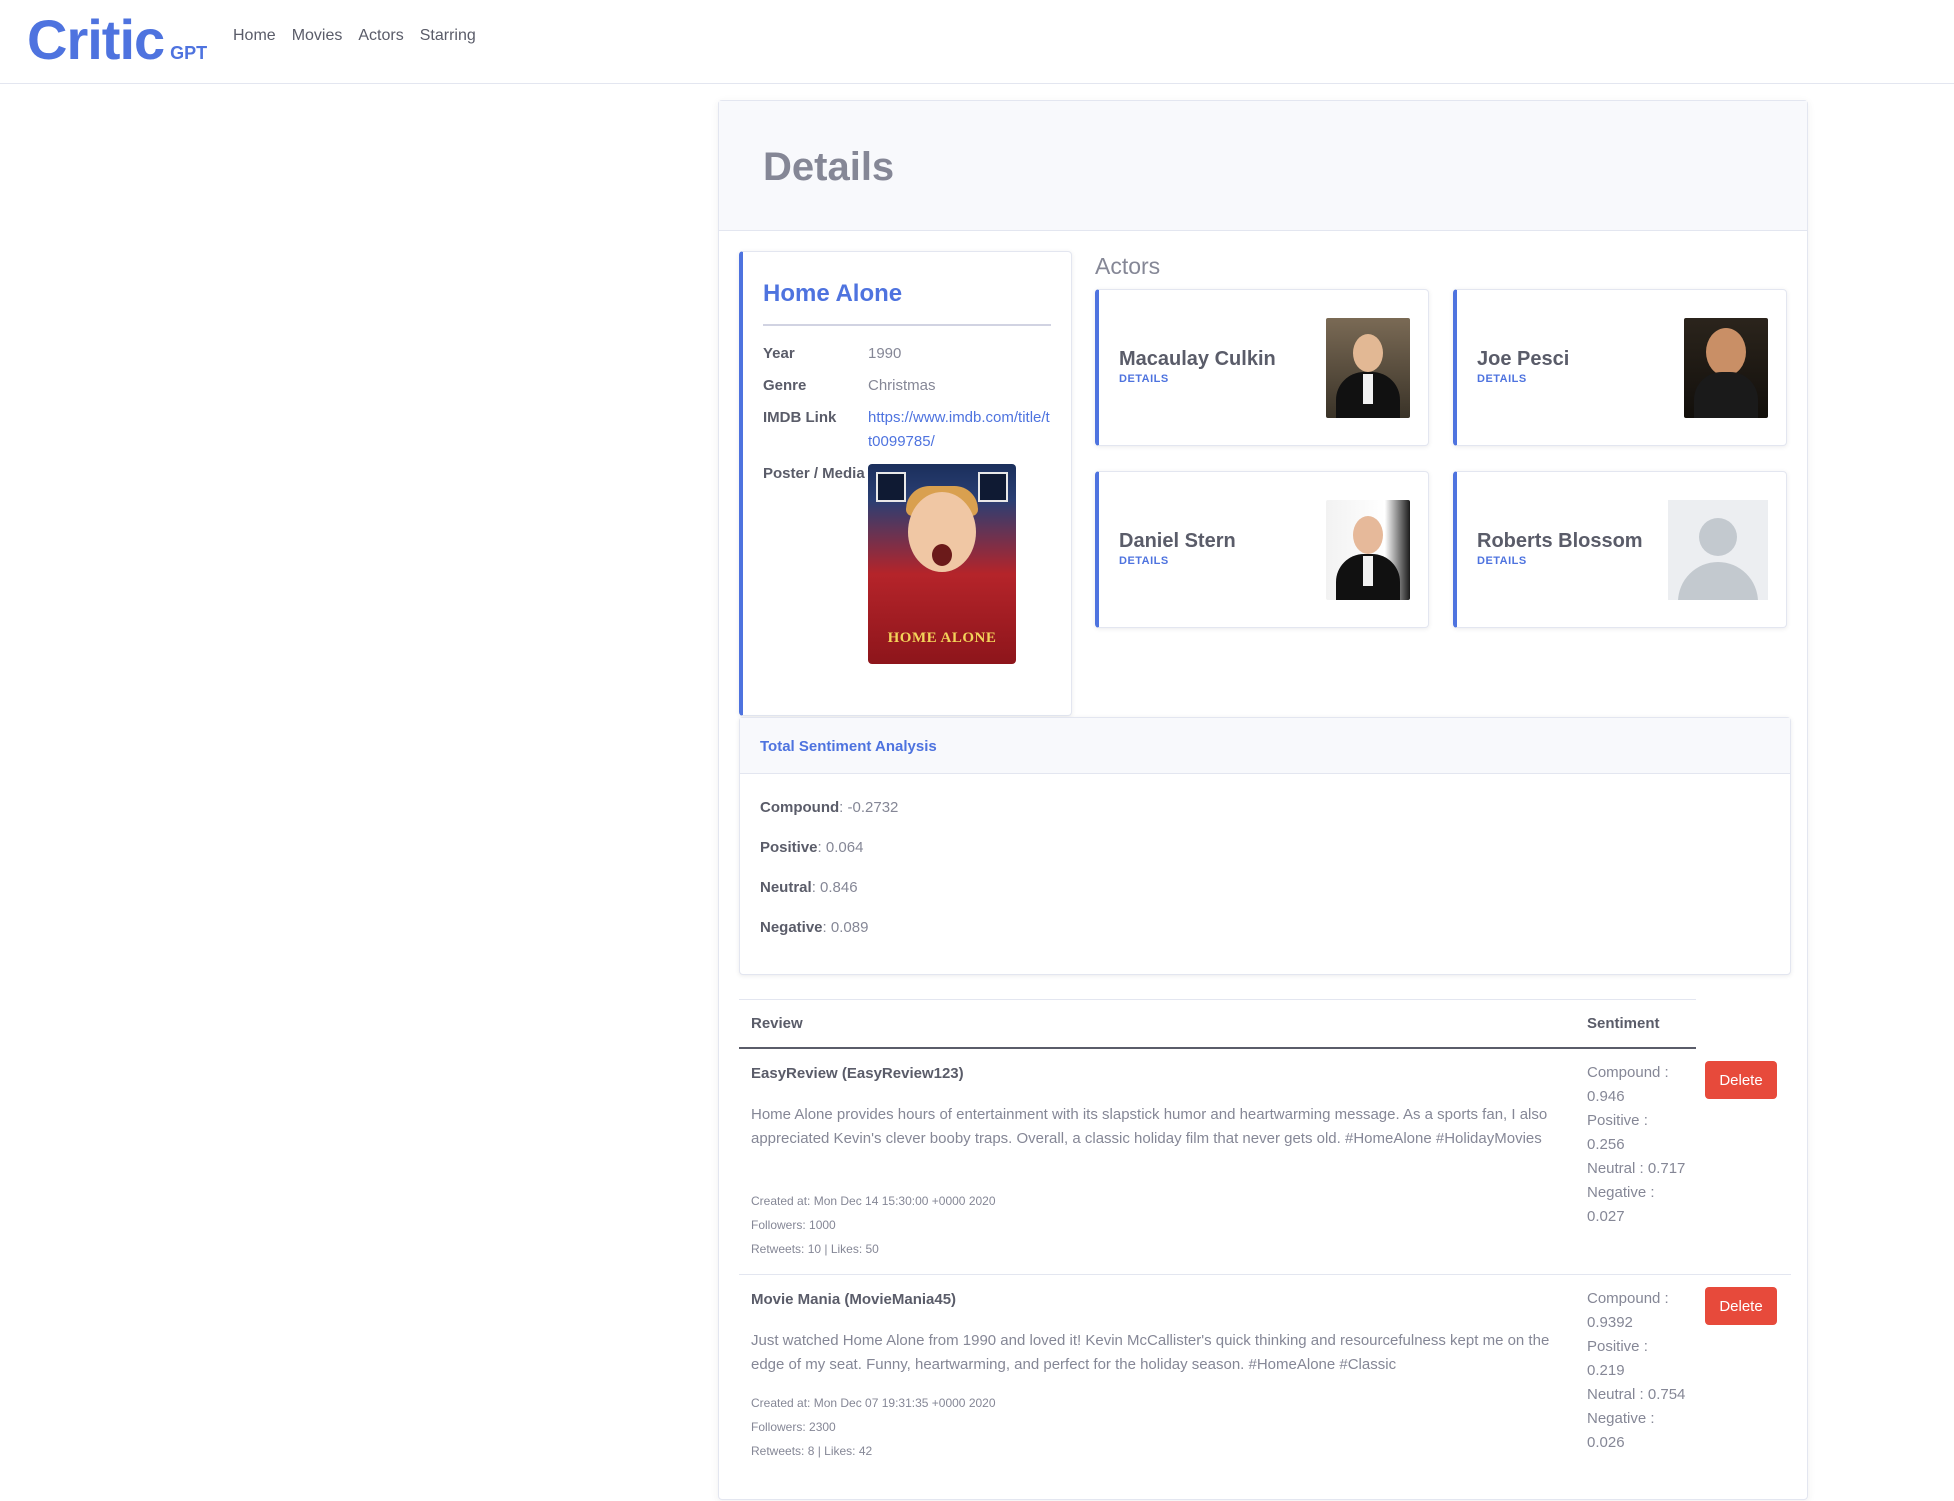  Describe the element at coordinates (885, 353) in the screenshot. I see `year-value: 1990` at that location.